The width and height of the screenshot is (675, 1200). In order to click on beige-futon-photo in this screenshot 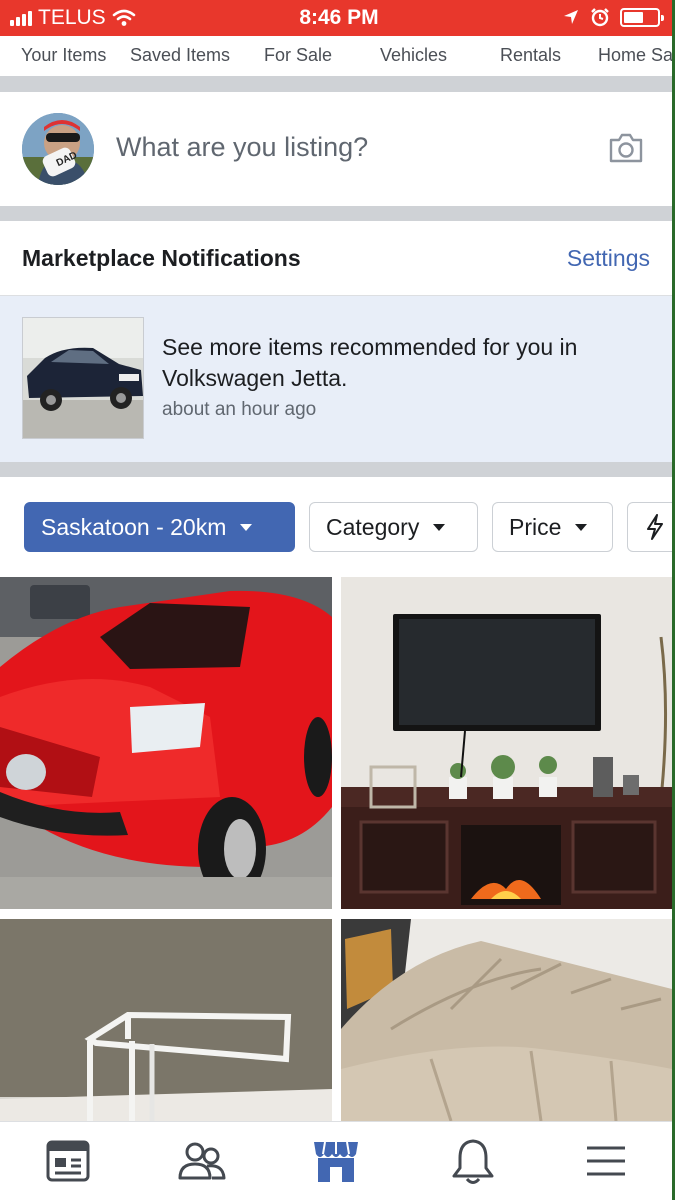, I will do `click(506, 1020)`.